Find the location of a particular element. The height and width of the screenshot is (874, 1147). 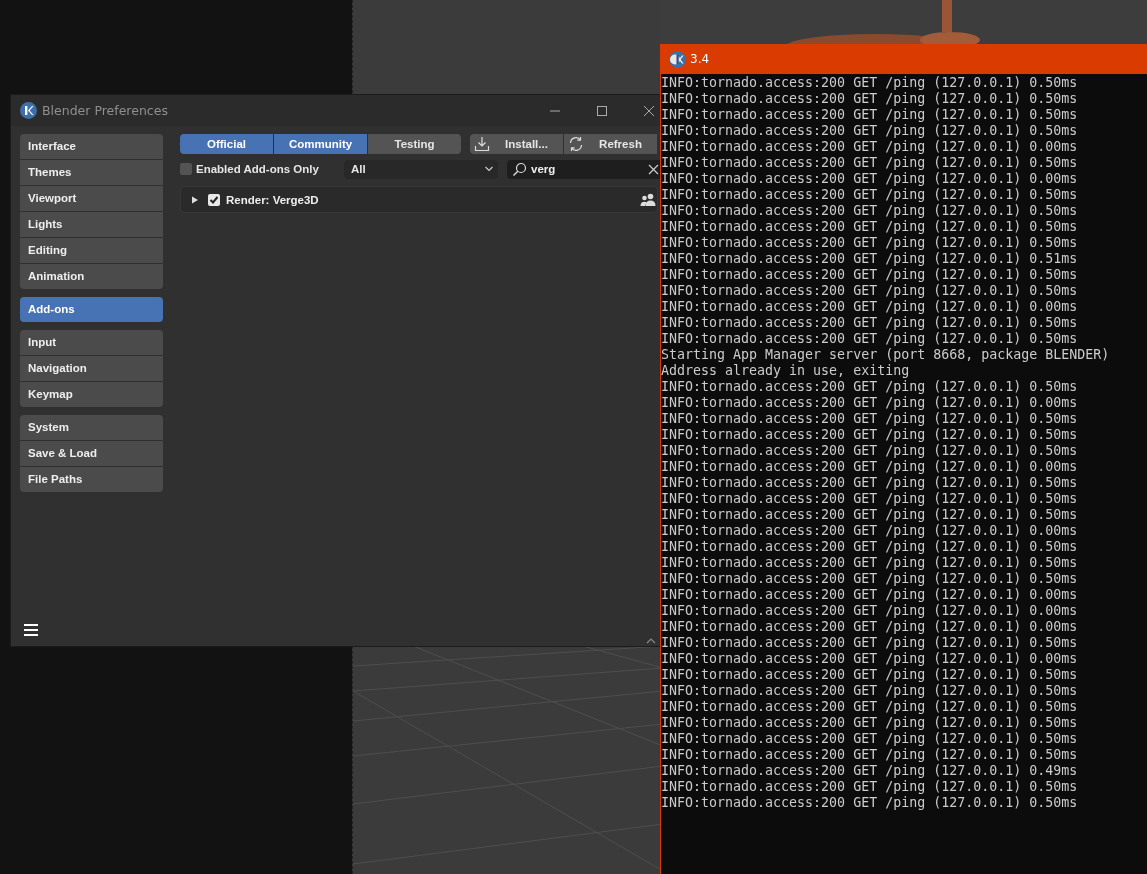

chevron-down-icon is located at coordinates (489, 169).